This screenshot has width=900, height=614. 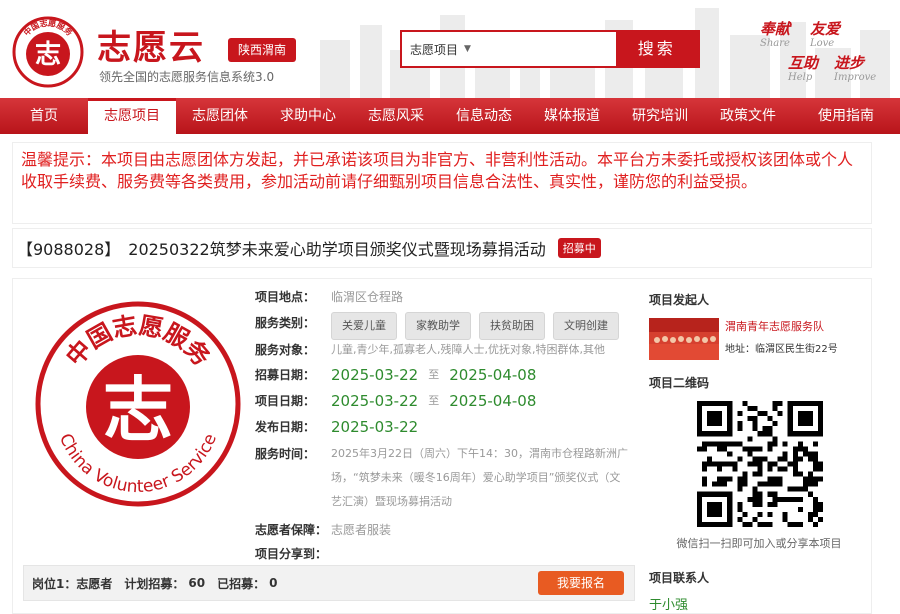 What do you see at coordinates (69, 249) in the screenshot?
I see `project-id: 【9088028】` at bounding box center [69, 249].